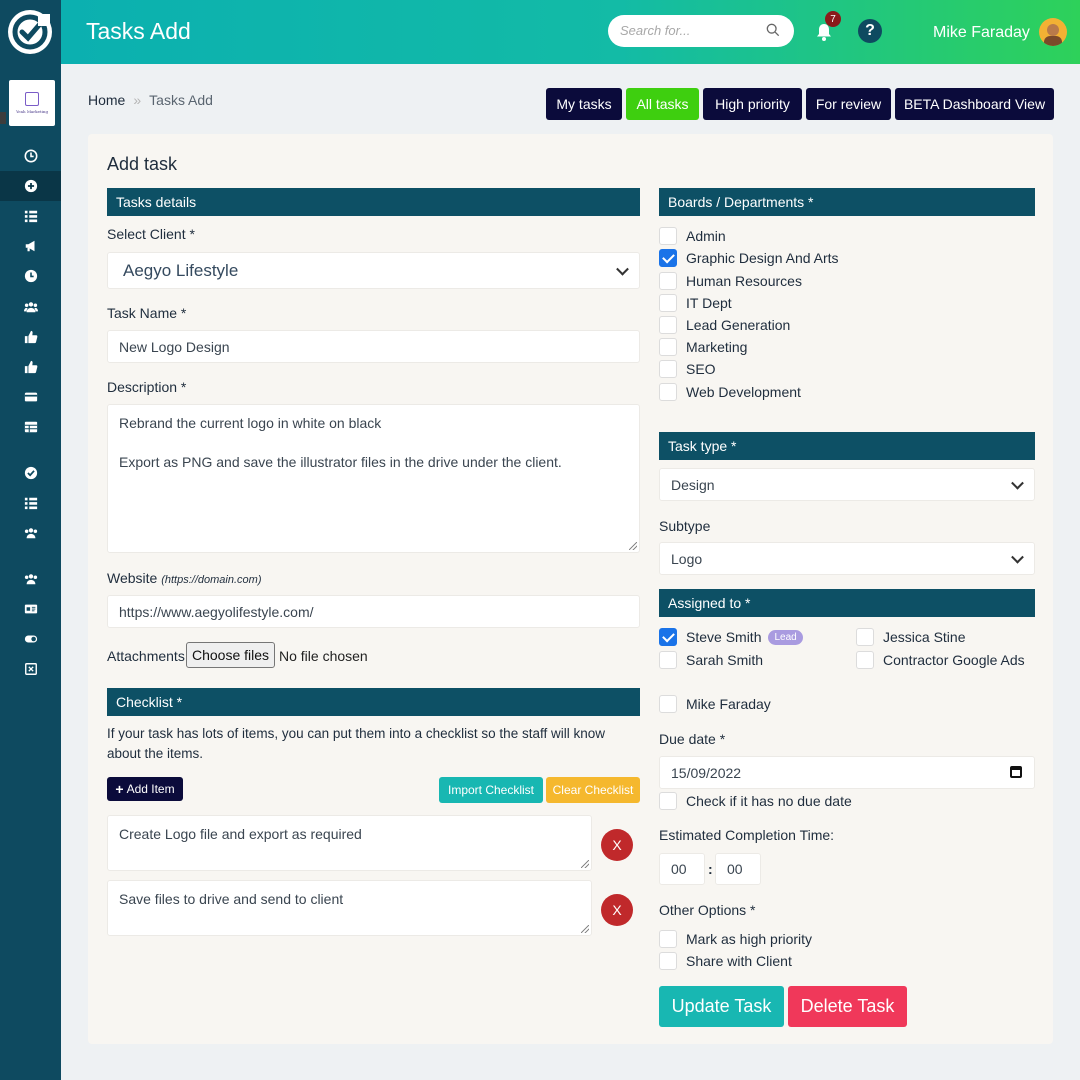  I want to click on board-option-lead-generation: Lead Generation, so click(724, 325).